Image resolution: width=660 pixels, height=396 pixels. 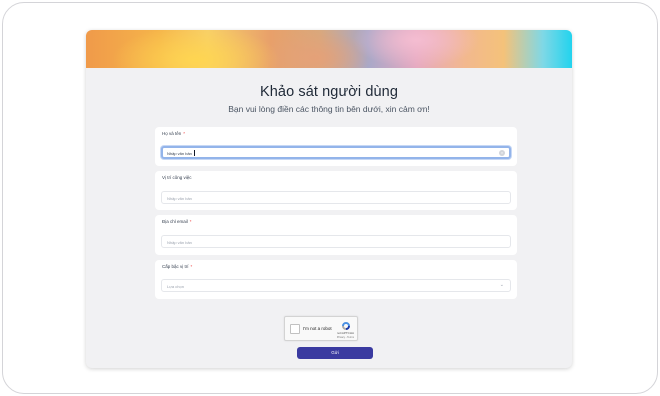 What do you see at coordinates (336, 152) in the screenshot?
I see `full-name-input: Nhập văn bản ×` at bounding box center [336, 152].